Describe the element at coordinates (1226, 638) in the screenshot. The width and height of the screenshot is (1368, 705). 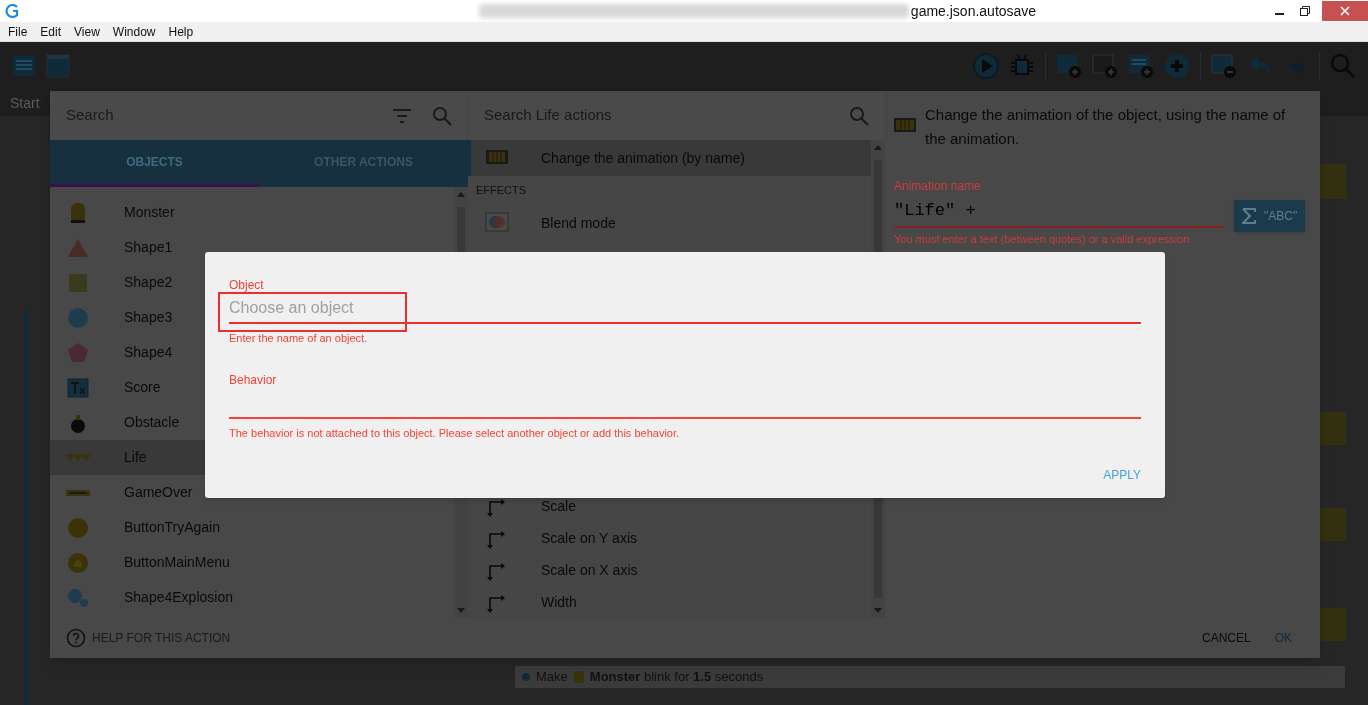
I see `dialog-button: CANCEL` at that location.